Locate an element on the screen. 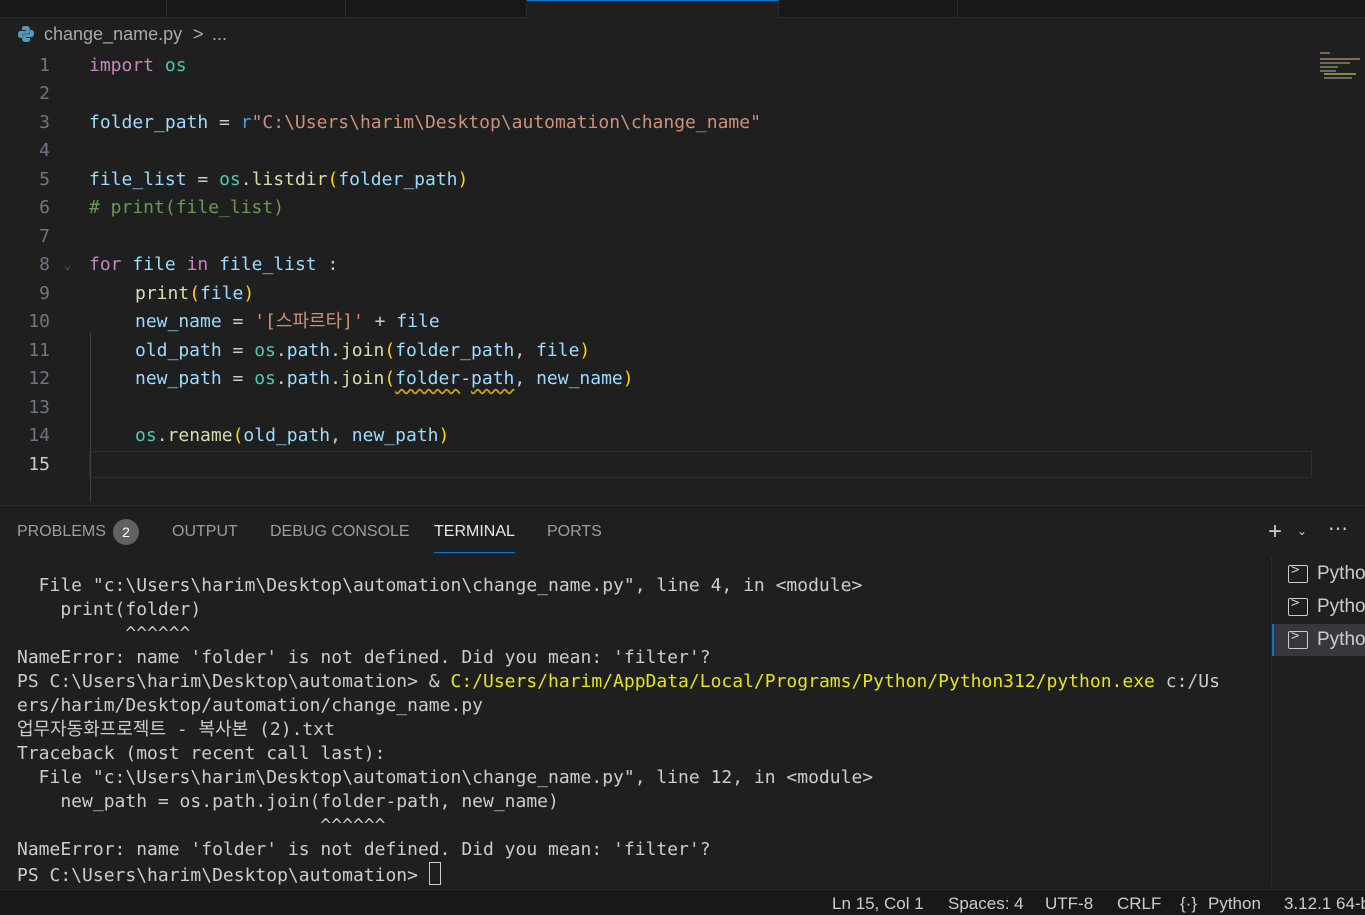 Image resolution: width=1365 pixels, height=915 pixels. code-line: 9 print(file) is located at coordinates (656, 294).